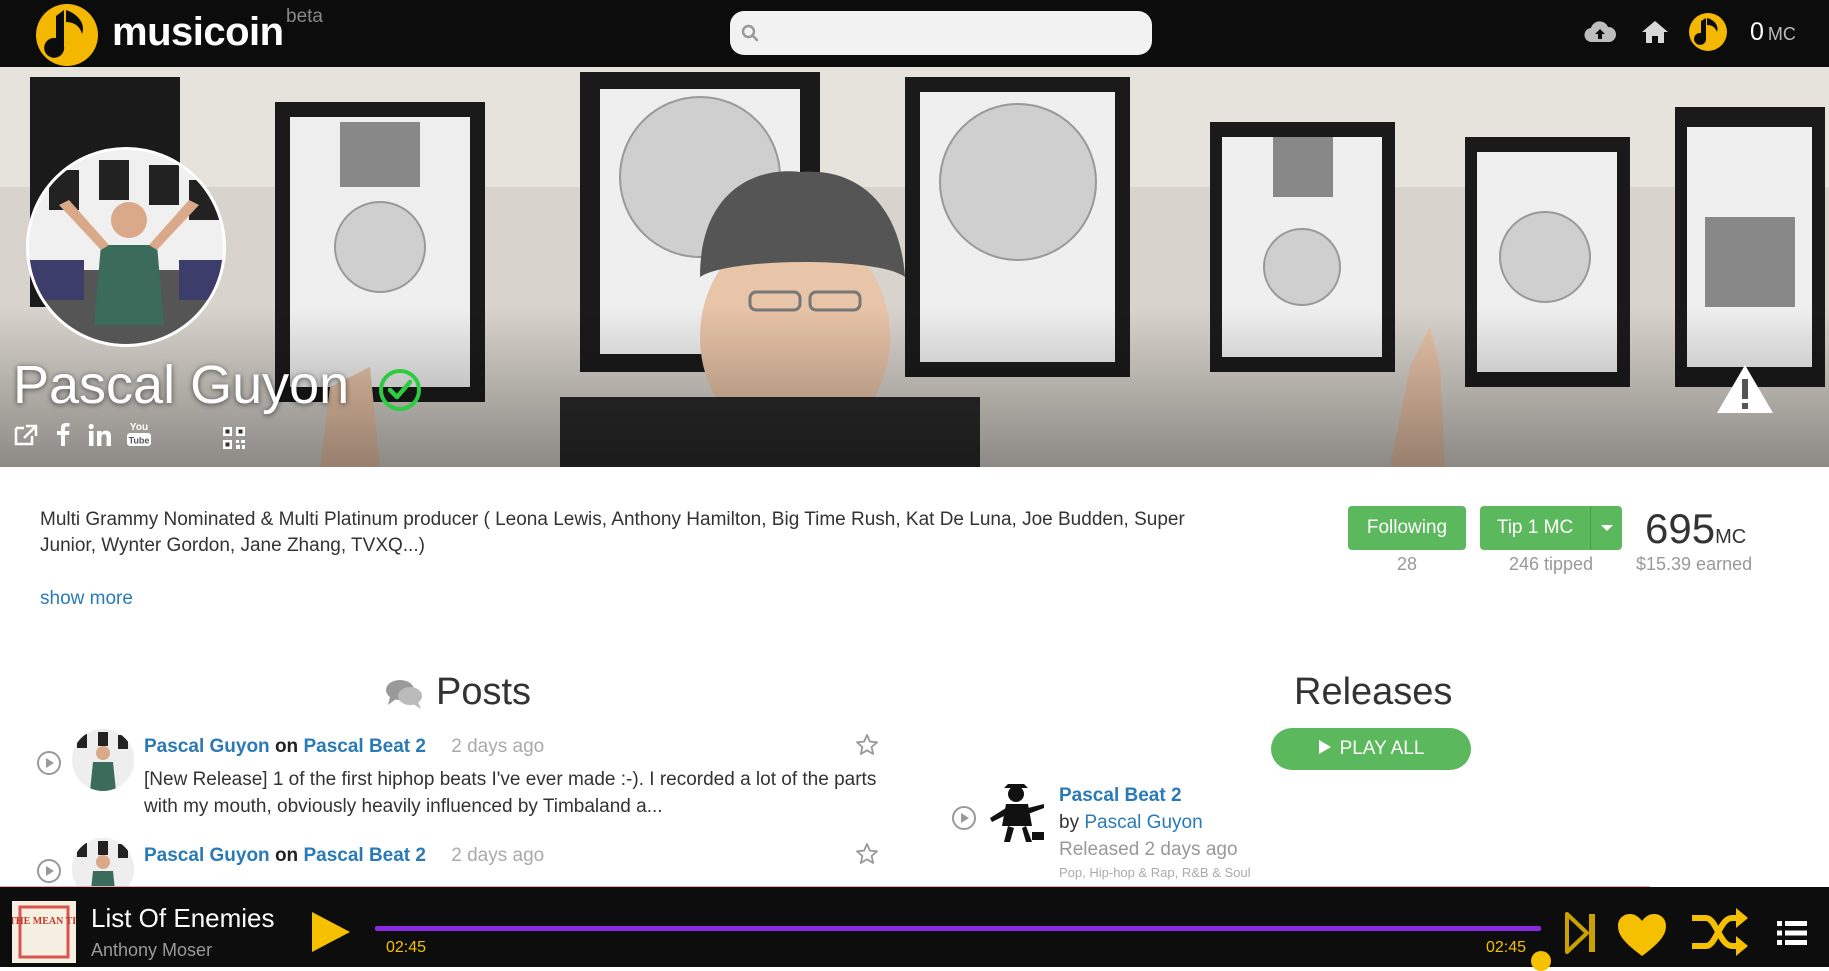  What do you see at coordinates (1757, 32) in the screenshot?
I see `balance-value: 0` at bounding box center [1757, 32].